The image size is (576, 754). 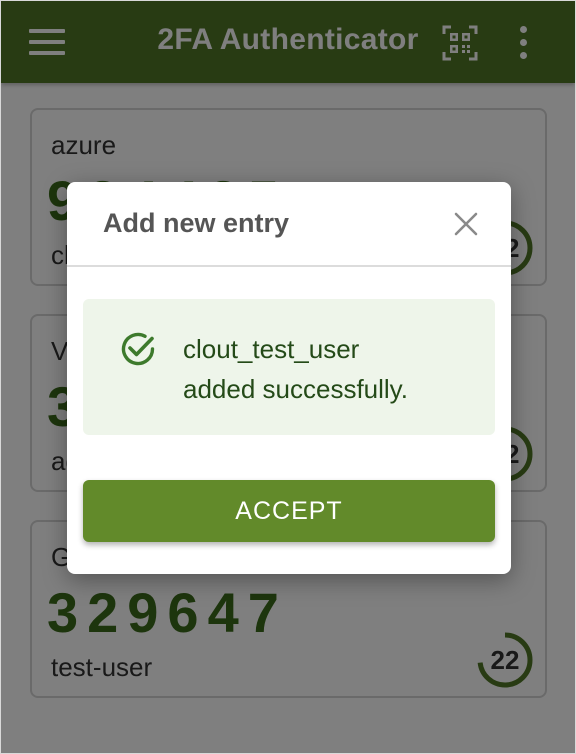 What do you see at coordinates (289, 266) in the screenshot?
I see `dialog-divider` at bounding box center [289, 266].